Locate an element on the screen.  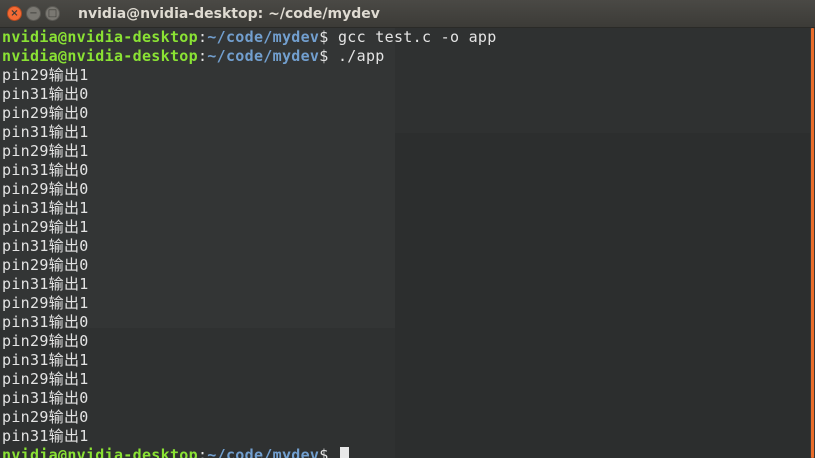
scrollbar is located at coordinates (812, 243).